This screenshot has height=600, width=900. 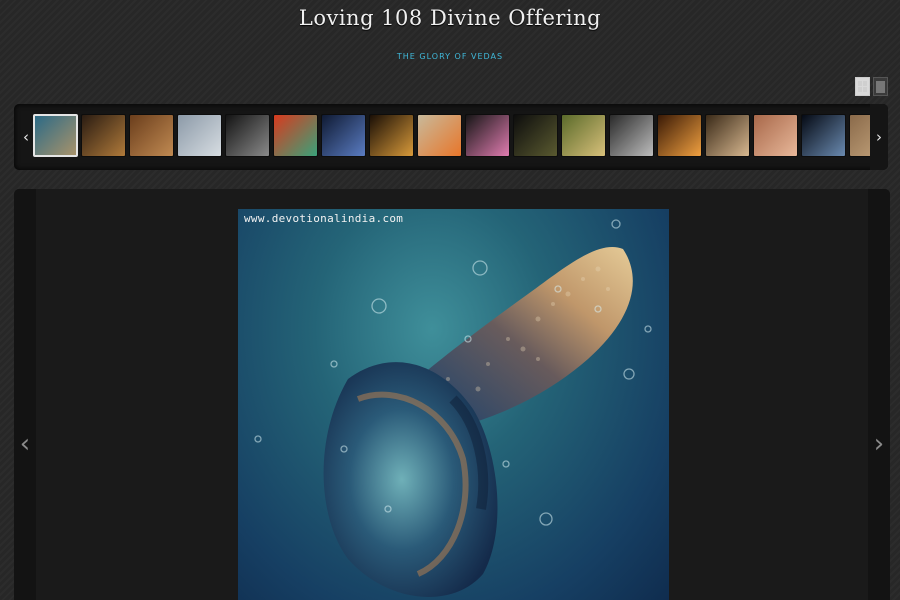 What do you see at coordinates (55, 135) in the screenshot?
I see `thumbnail-shankh` at bounding box center [55, 135].